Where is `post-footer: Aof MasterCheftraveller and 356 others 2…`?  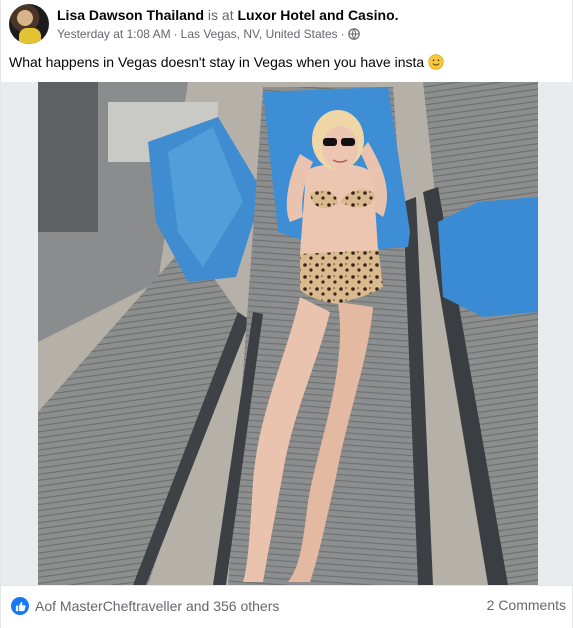
post-footer: Aof MasterCheftraveller and 356 others 2… is located at coordinates (287, 606).